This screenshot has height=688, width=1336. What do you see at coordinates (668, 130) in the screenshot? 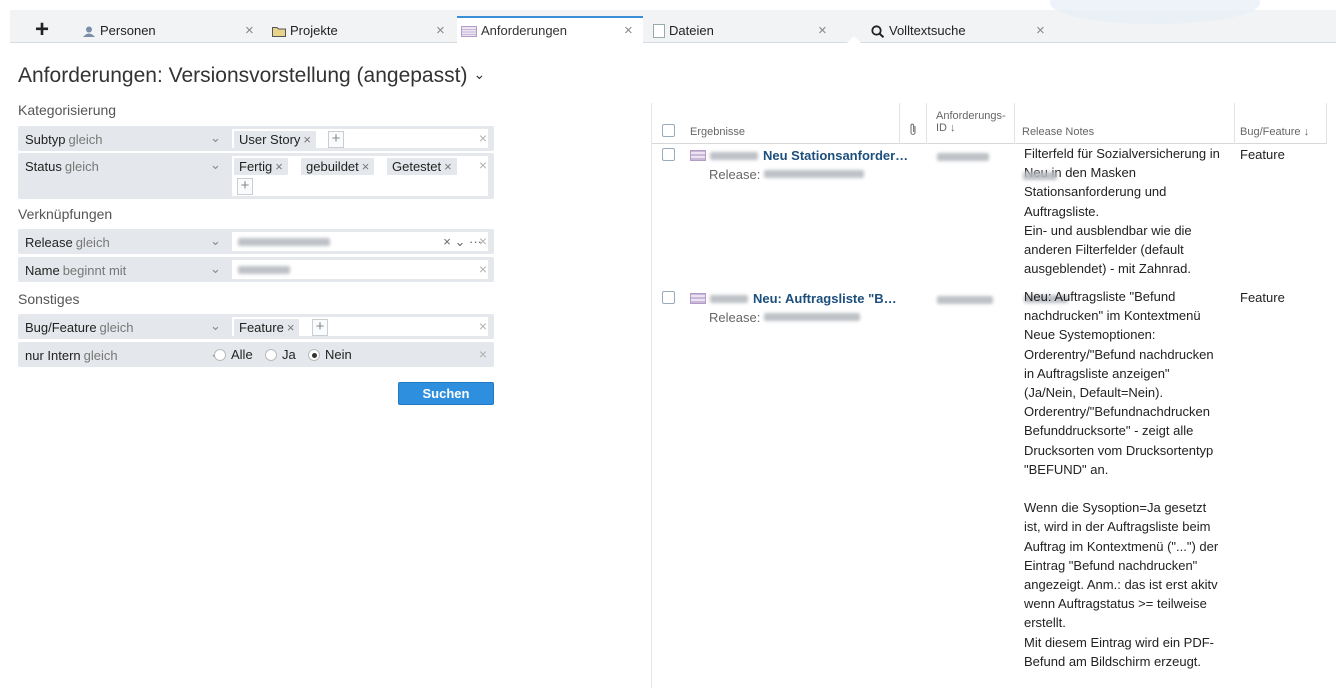
I see `select-all-checkbox` at bounding box center [668, 130].